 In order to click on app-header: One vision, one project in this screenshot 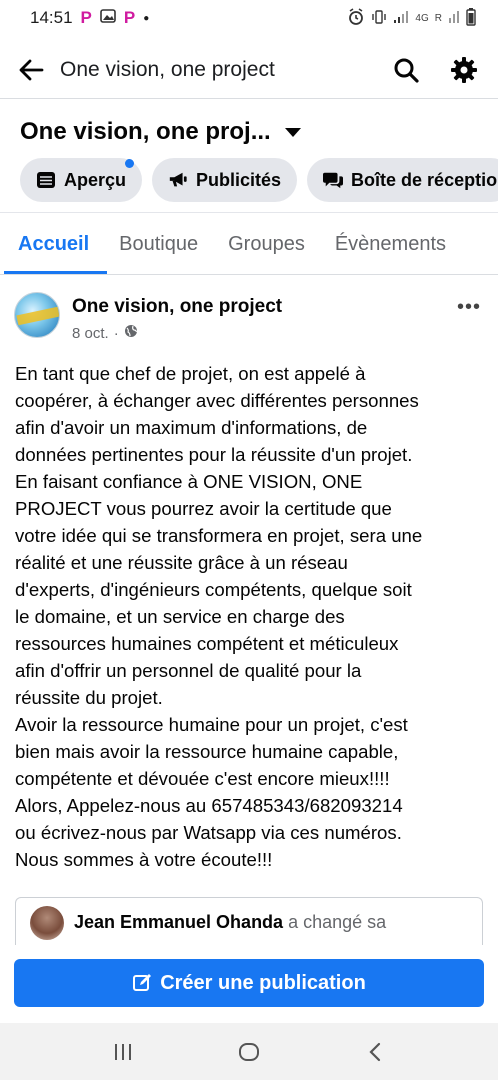, I will do `click(249, 70)`.